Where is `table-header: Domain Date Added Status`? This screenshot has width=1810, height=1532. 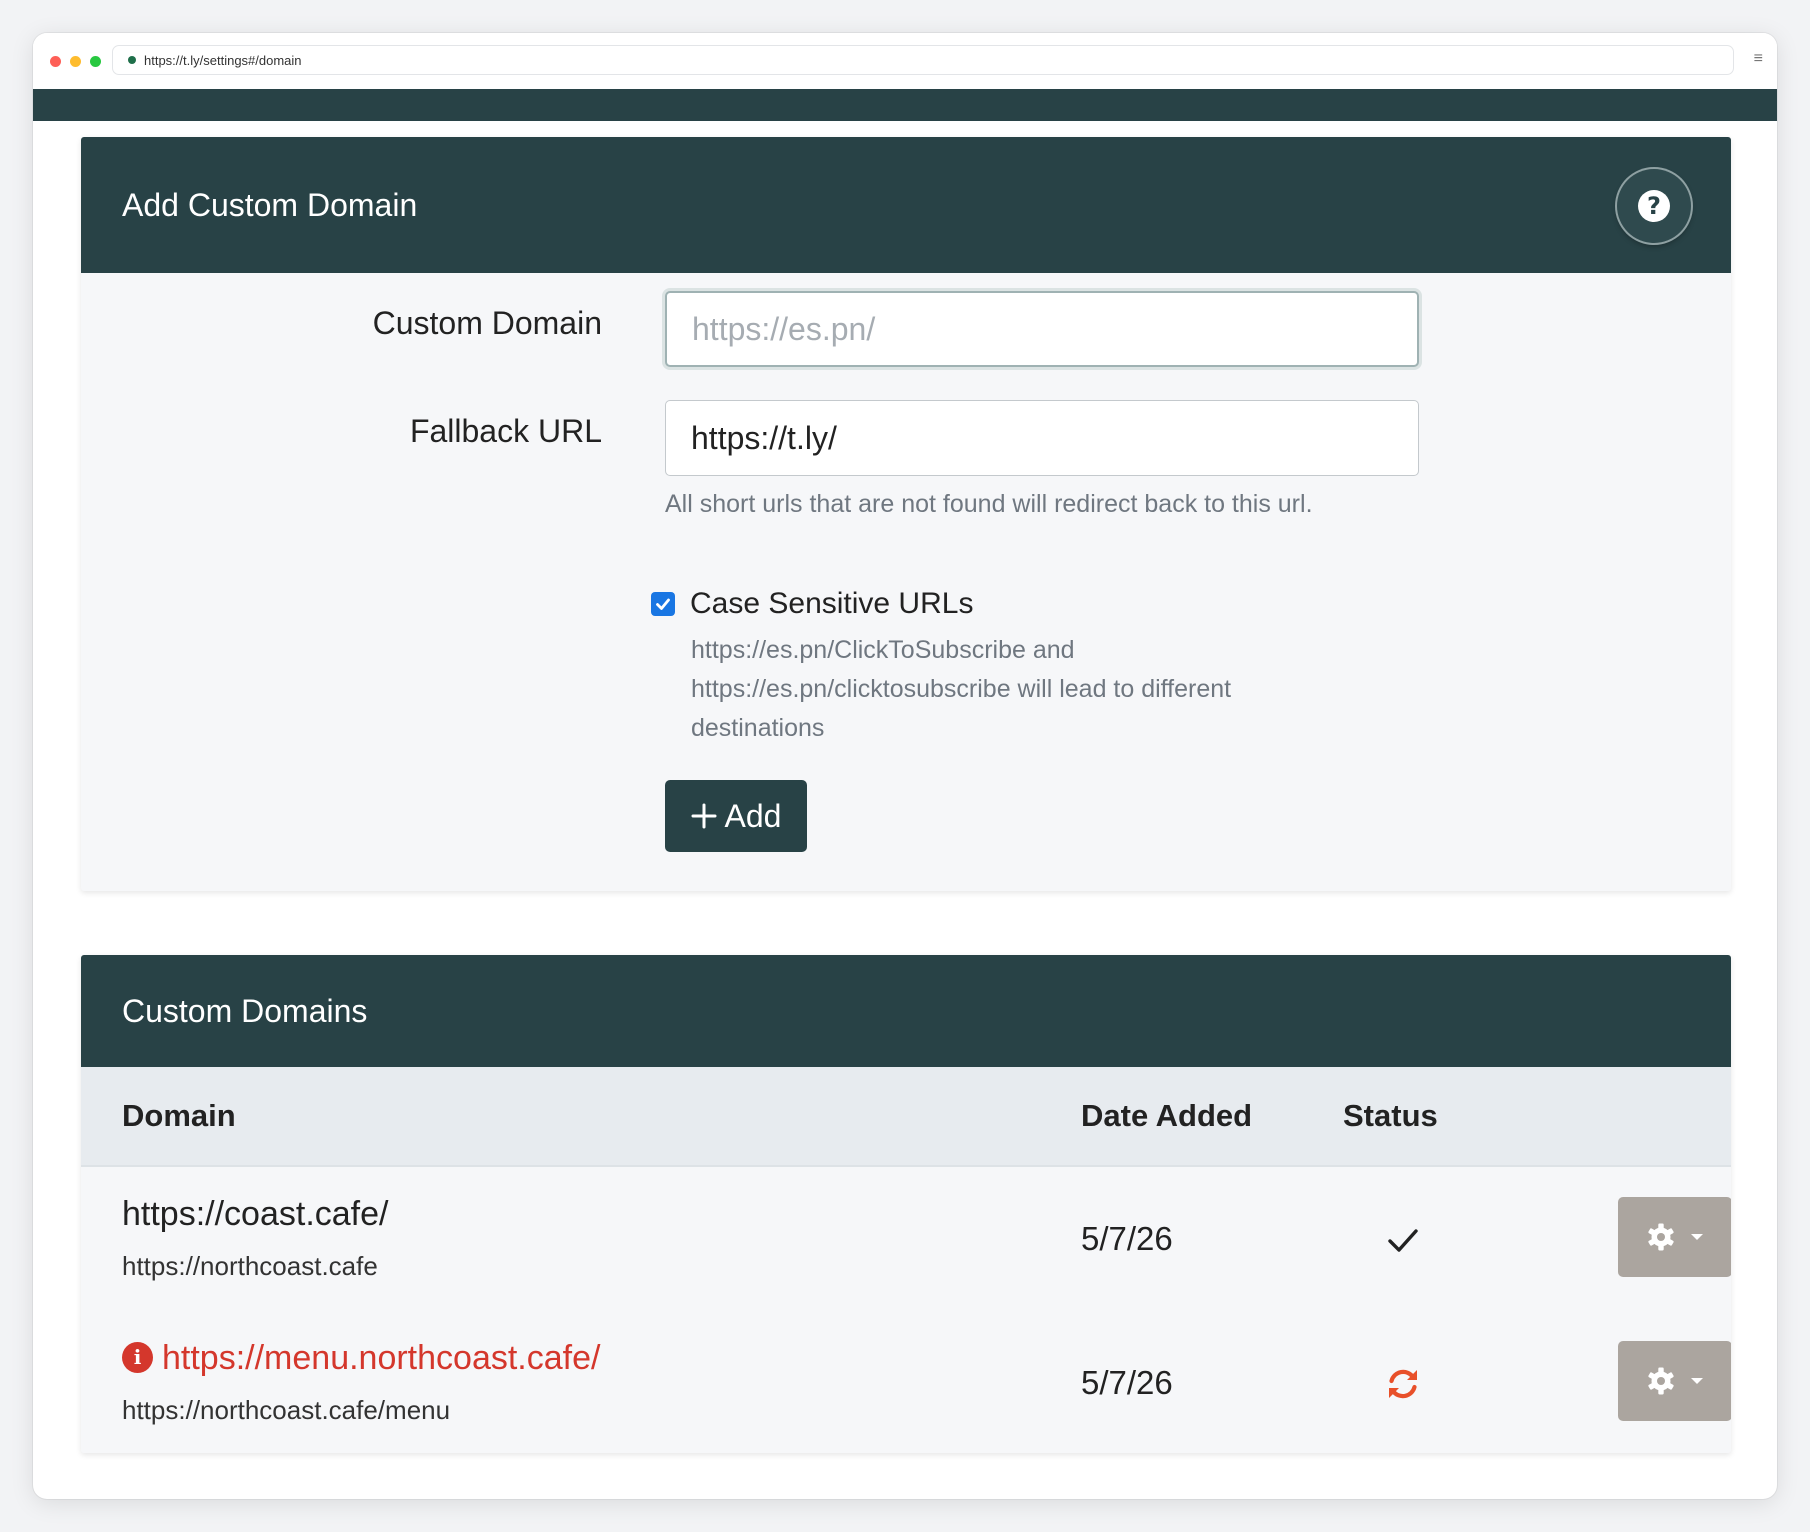 table-header: Domain Date Added Status is located at coordinates (906, 1117).